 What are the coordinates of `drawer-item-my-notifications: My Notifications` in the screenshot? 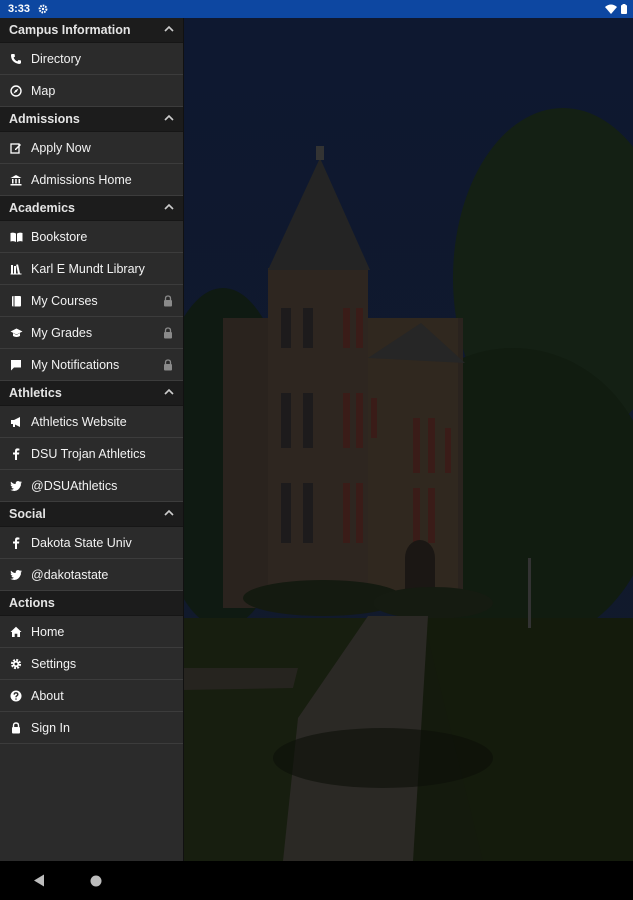 It's located at (91, 365).